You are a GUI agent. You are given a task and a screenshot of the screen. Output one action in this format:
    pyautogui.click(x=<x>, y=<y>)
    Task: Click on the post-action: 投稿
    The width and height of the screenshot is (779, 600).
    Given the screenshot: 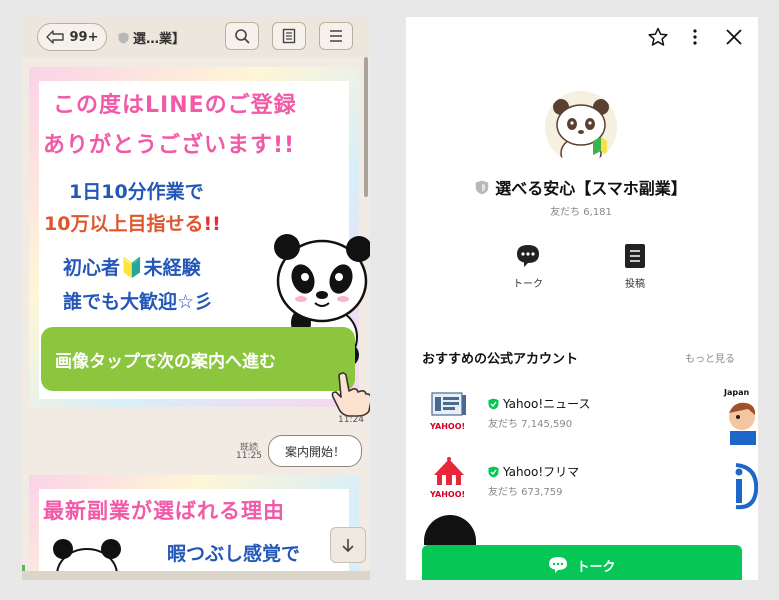 What is the action you would take?
    pyautogui.click(x=635, y=266)
    